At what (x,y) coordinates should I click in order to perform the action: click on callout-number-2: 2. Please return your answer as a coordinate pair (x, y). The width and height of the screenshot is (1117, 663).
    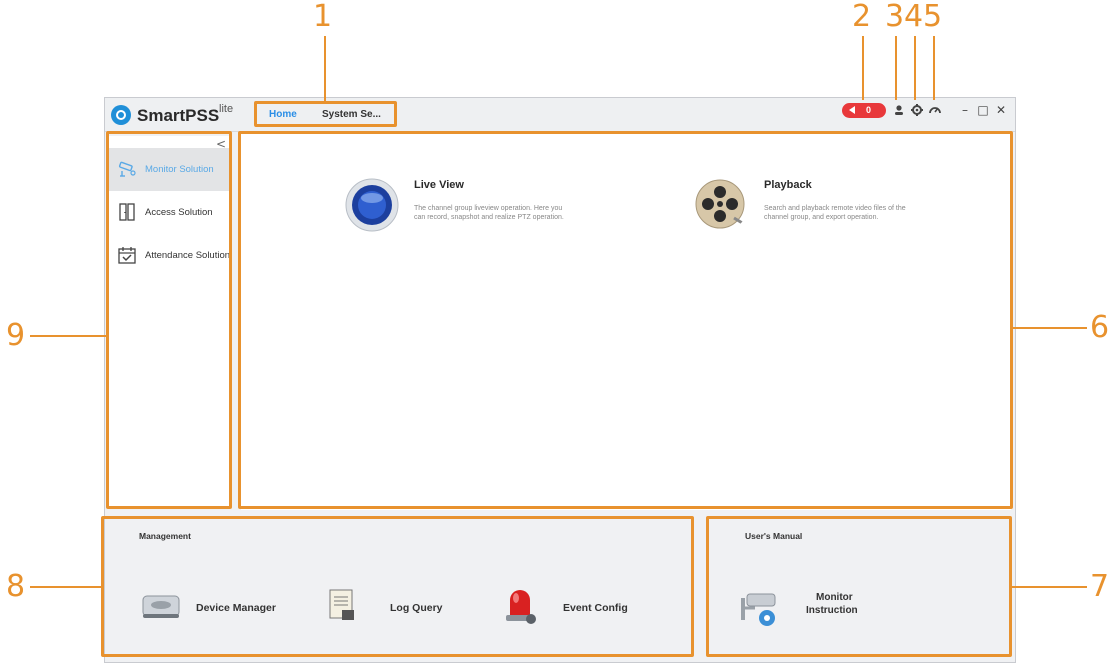
    Looking at the image, I should click on (862, 17).